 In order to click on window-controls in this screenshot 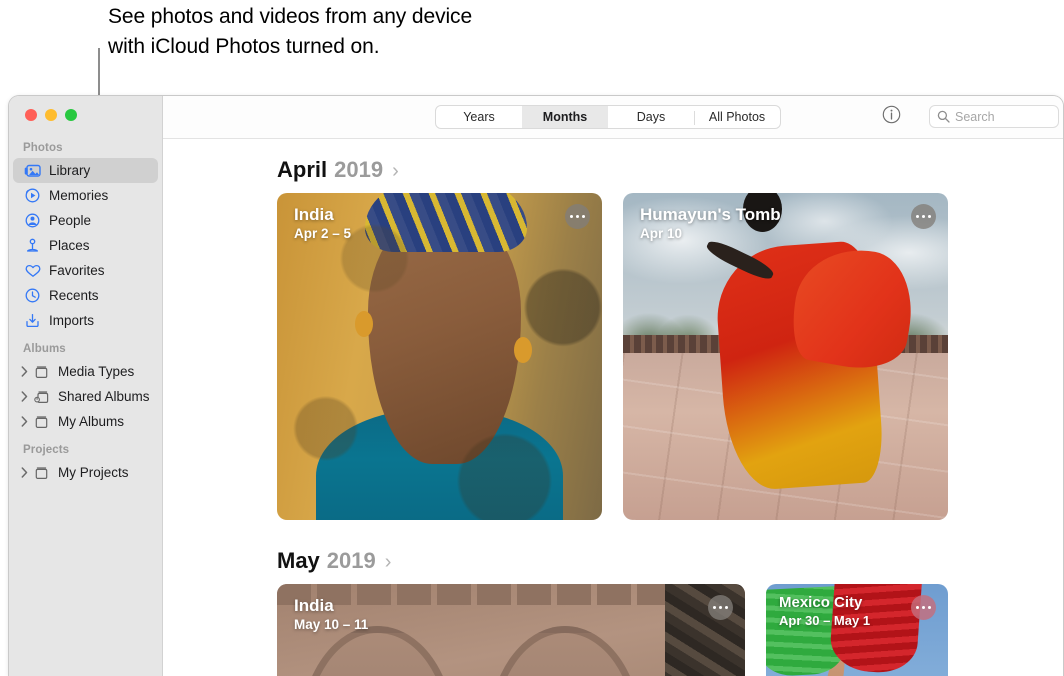, I will do `click(51, 115)`.